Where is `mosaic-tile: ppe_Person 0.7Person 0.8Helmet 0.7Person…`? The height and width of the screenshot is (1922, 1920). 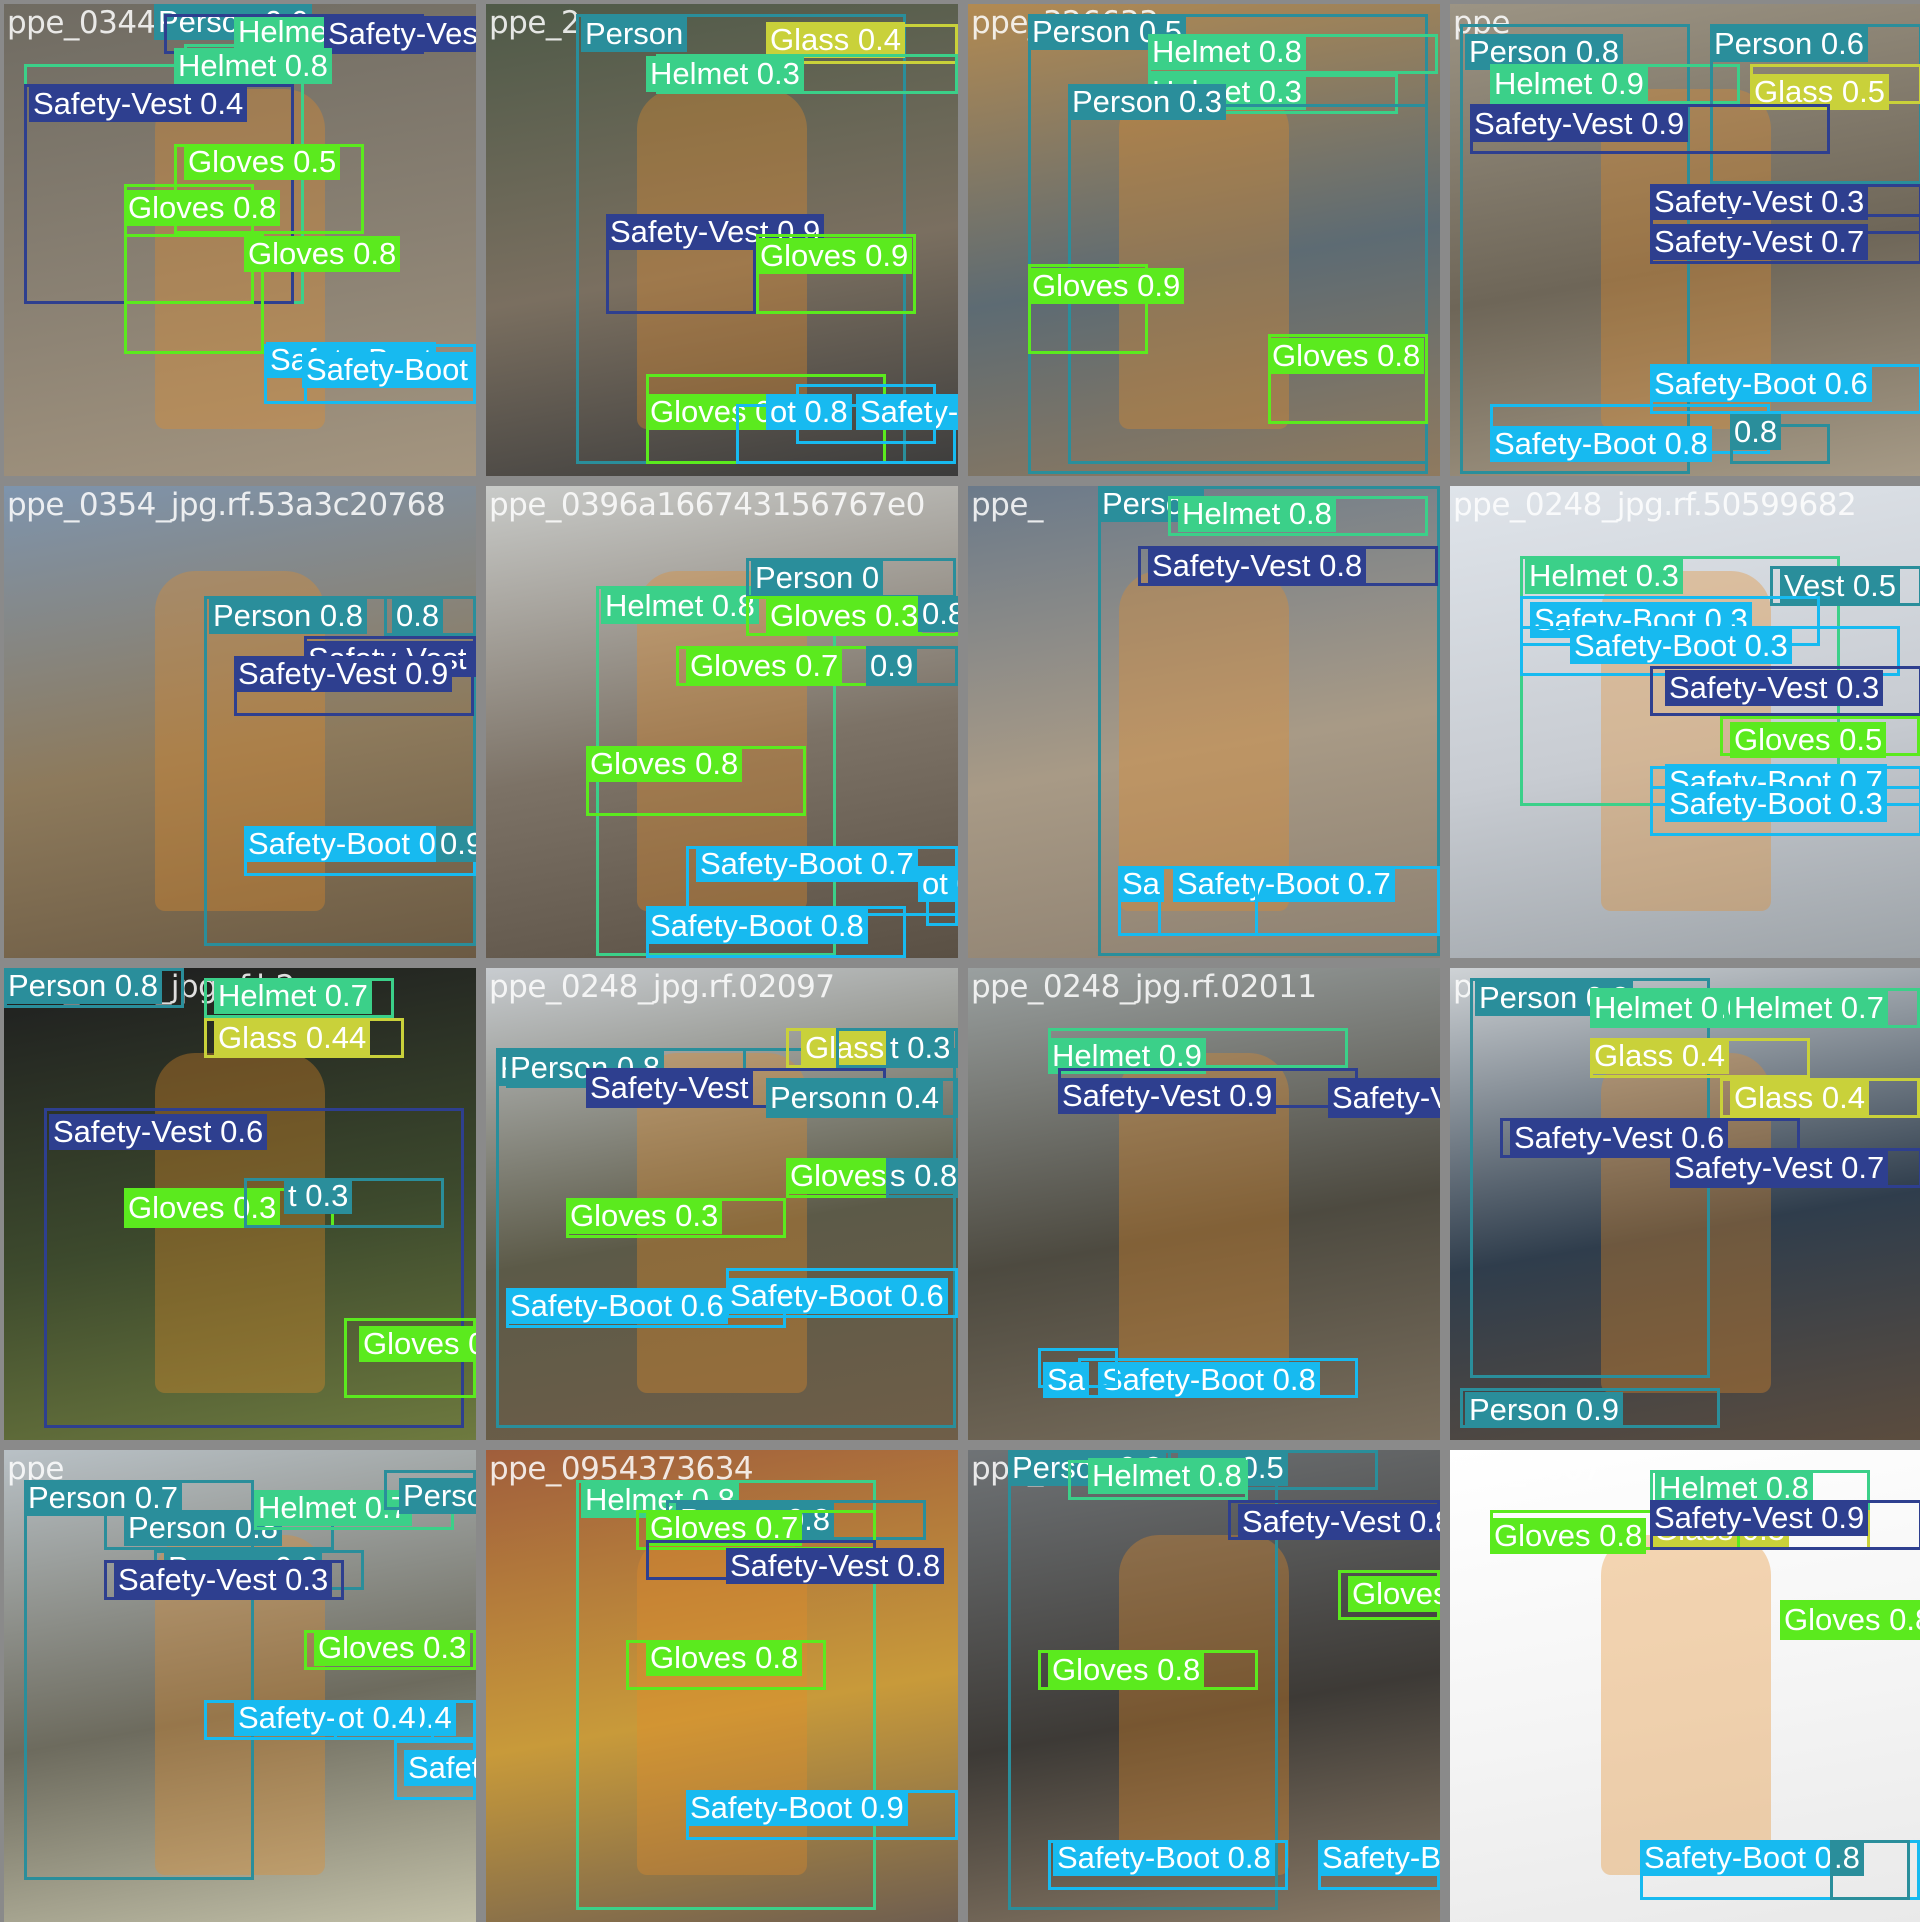 mosaic-tile: ppe_Person 0.7Person 0.8Helmet 0.7Person… is located at coordinates (240, 1686).